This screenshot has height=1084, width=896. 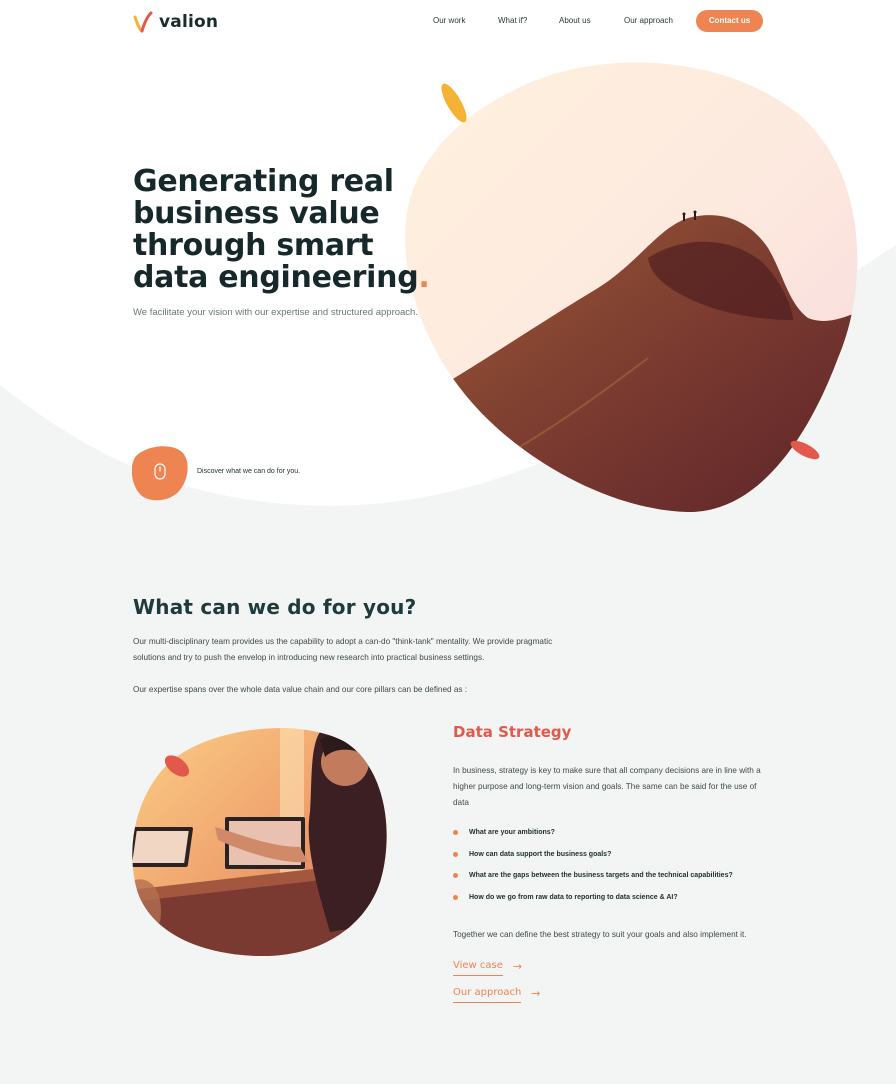 What do you see at coordinates (189, 22) in the screenshot?
I see `brand-name: valion` at bounding box center [189, 22].